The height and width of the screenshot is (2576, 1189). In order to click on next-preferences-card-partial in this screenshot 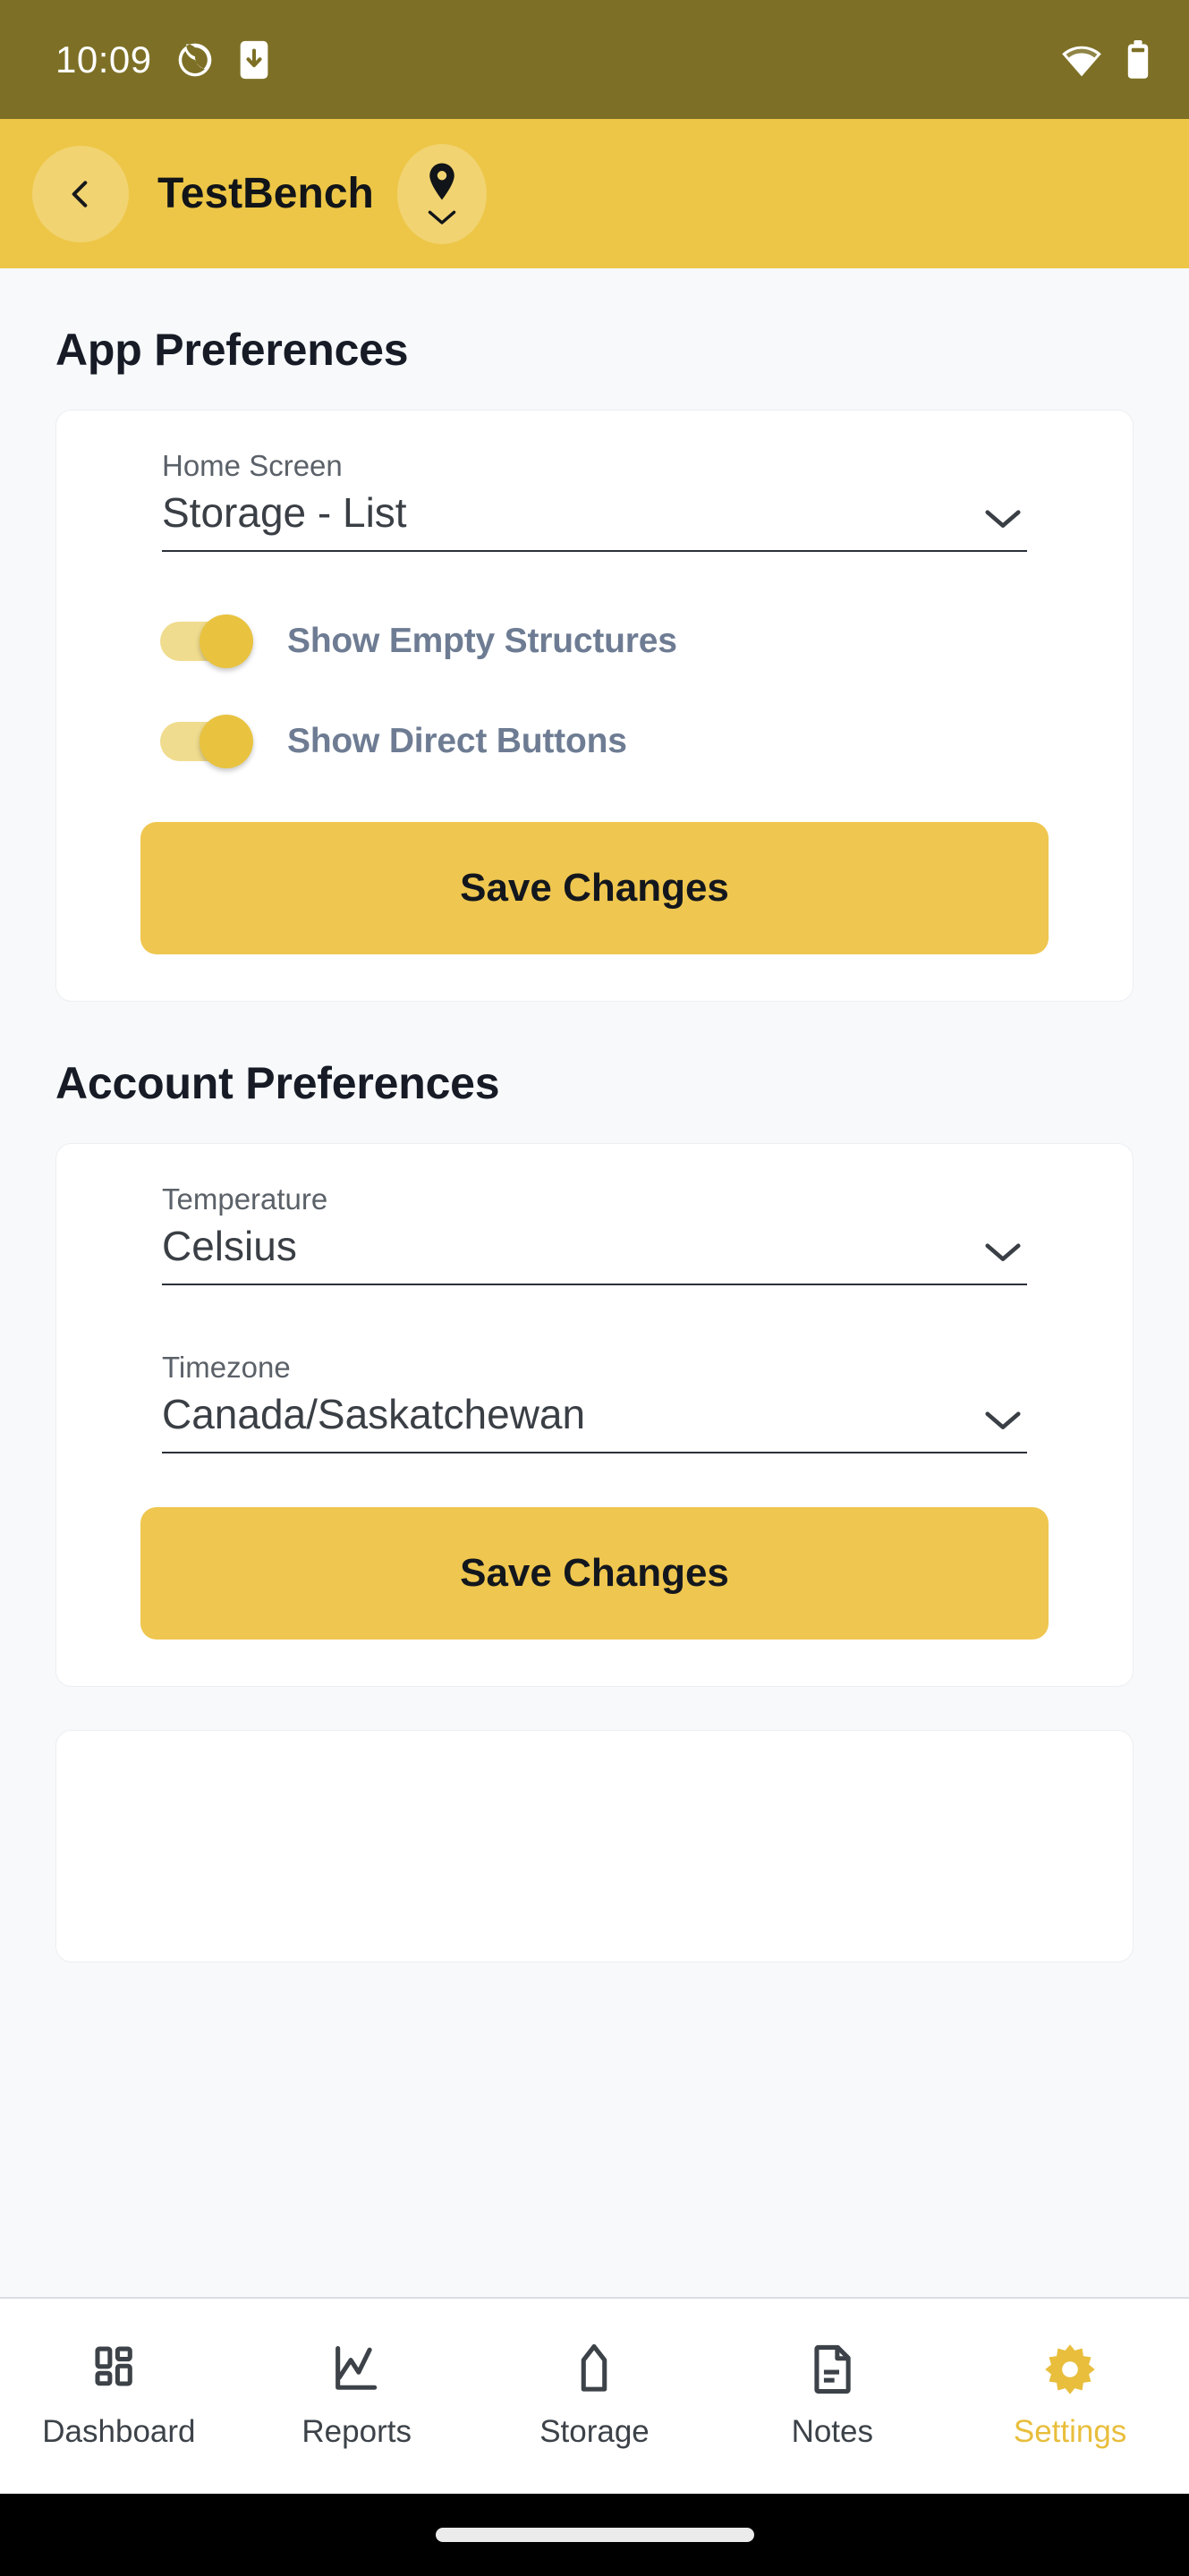, I will do `click(594, 1846)`.